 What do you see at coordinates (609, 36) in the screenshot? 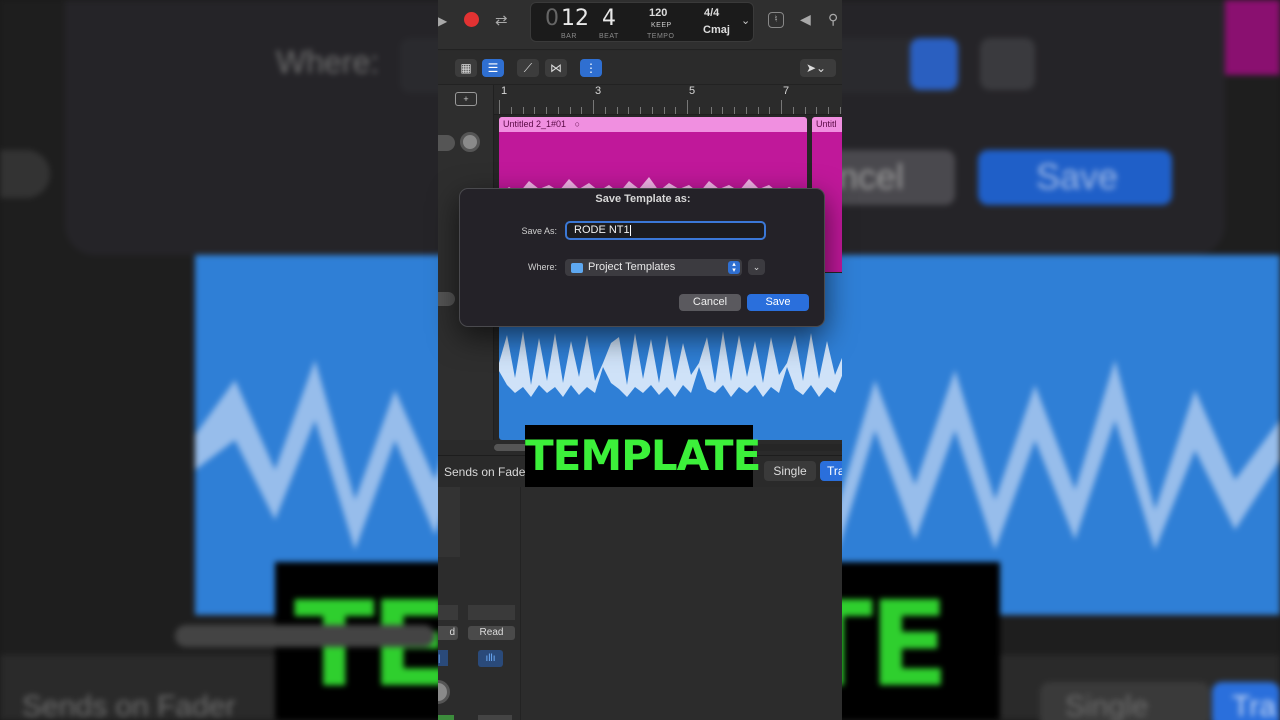
I see `lcd-beat-caption: BEAT` at bounding box center [609, 36].